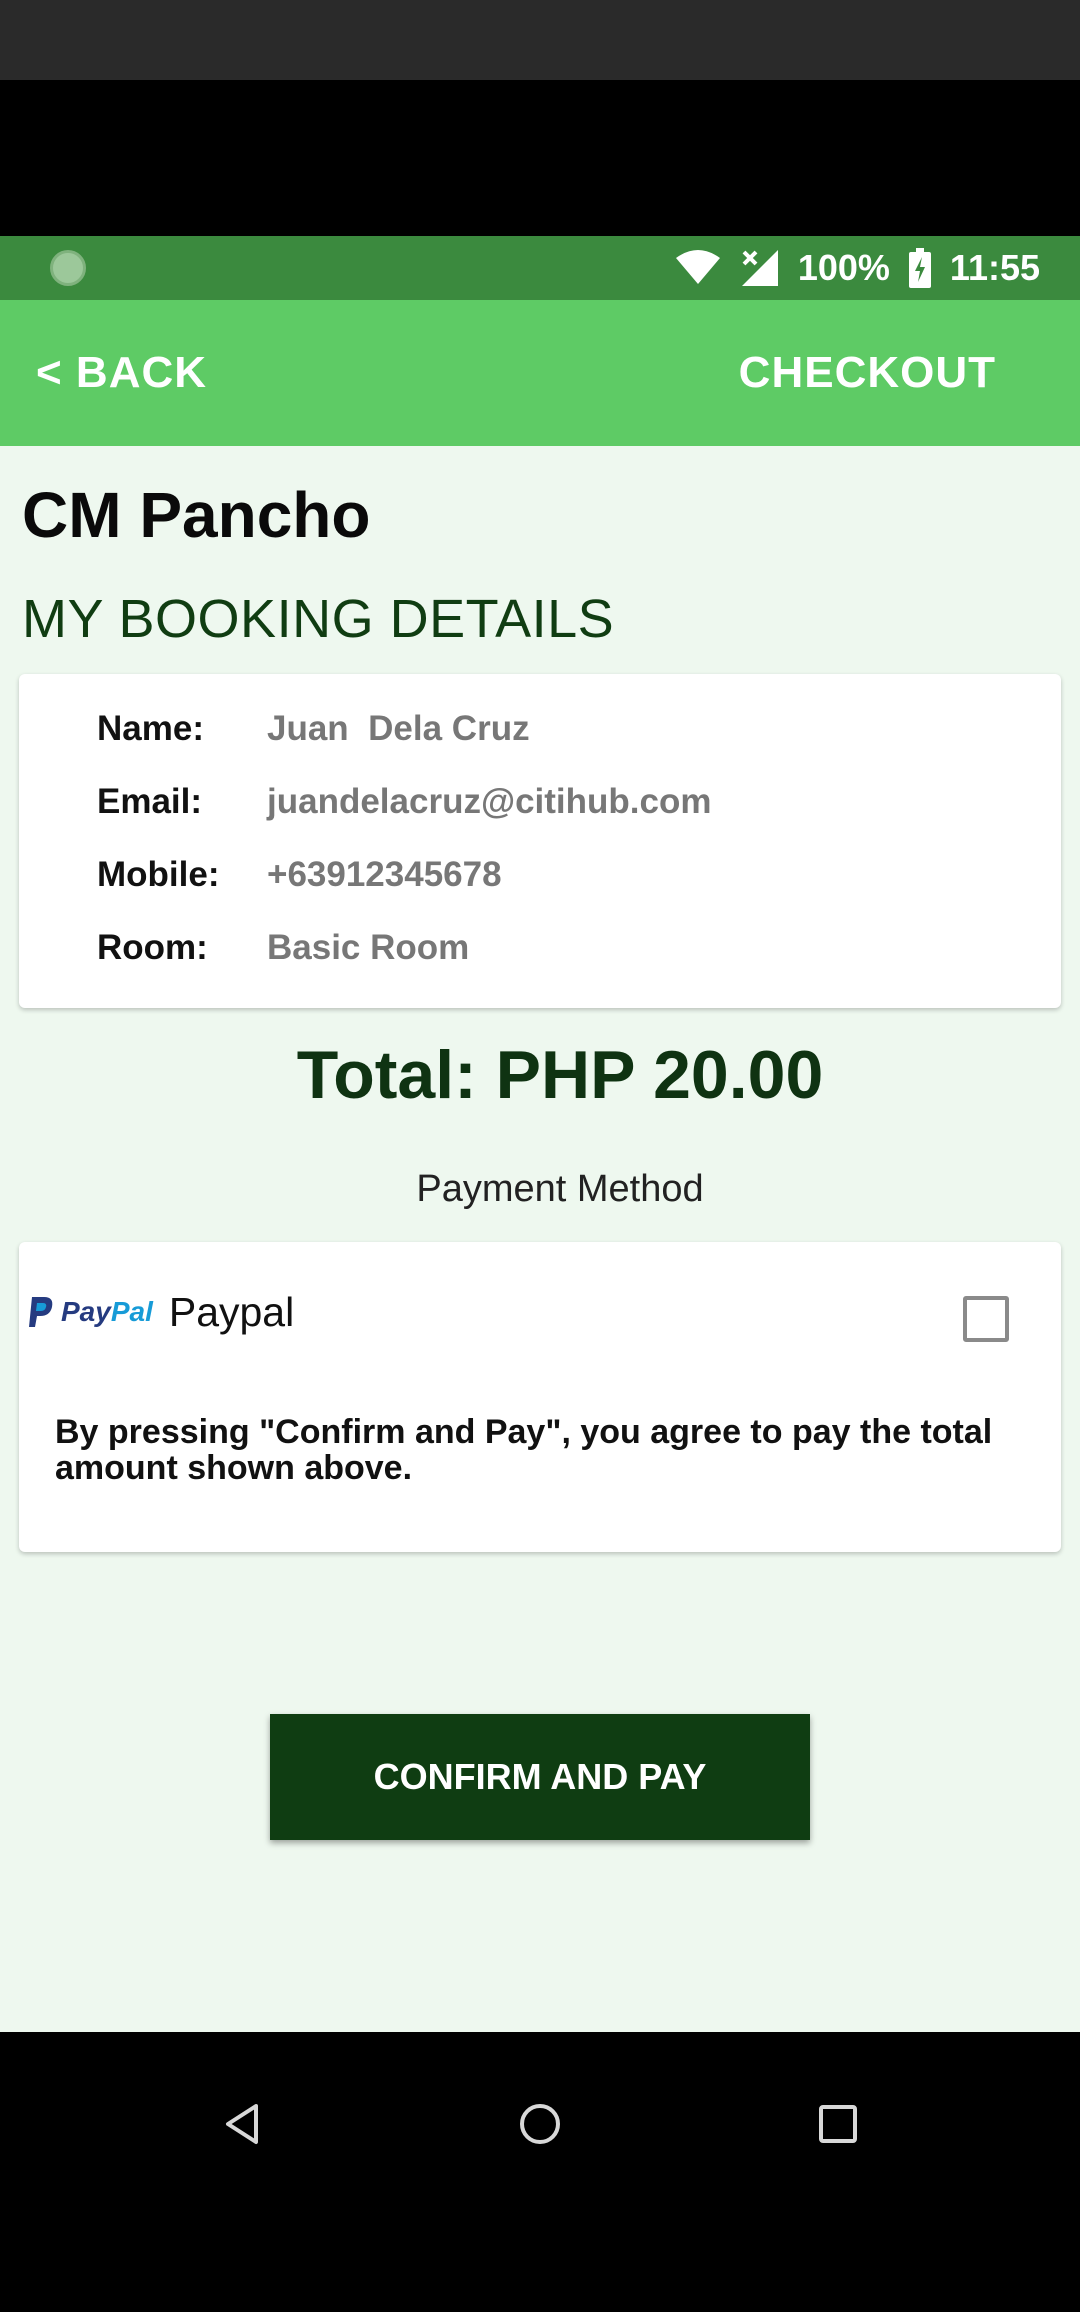 Image resolution: width=1080 pixels, height=2312 pixels. I want to click on detail-row-mobile: Mobile: +63912345678, so click(299, 875).